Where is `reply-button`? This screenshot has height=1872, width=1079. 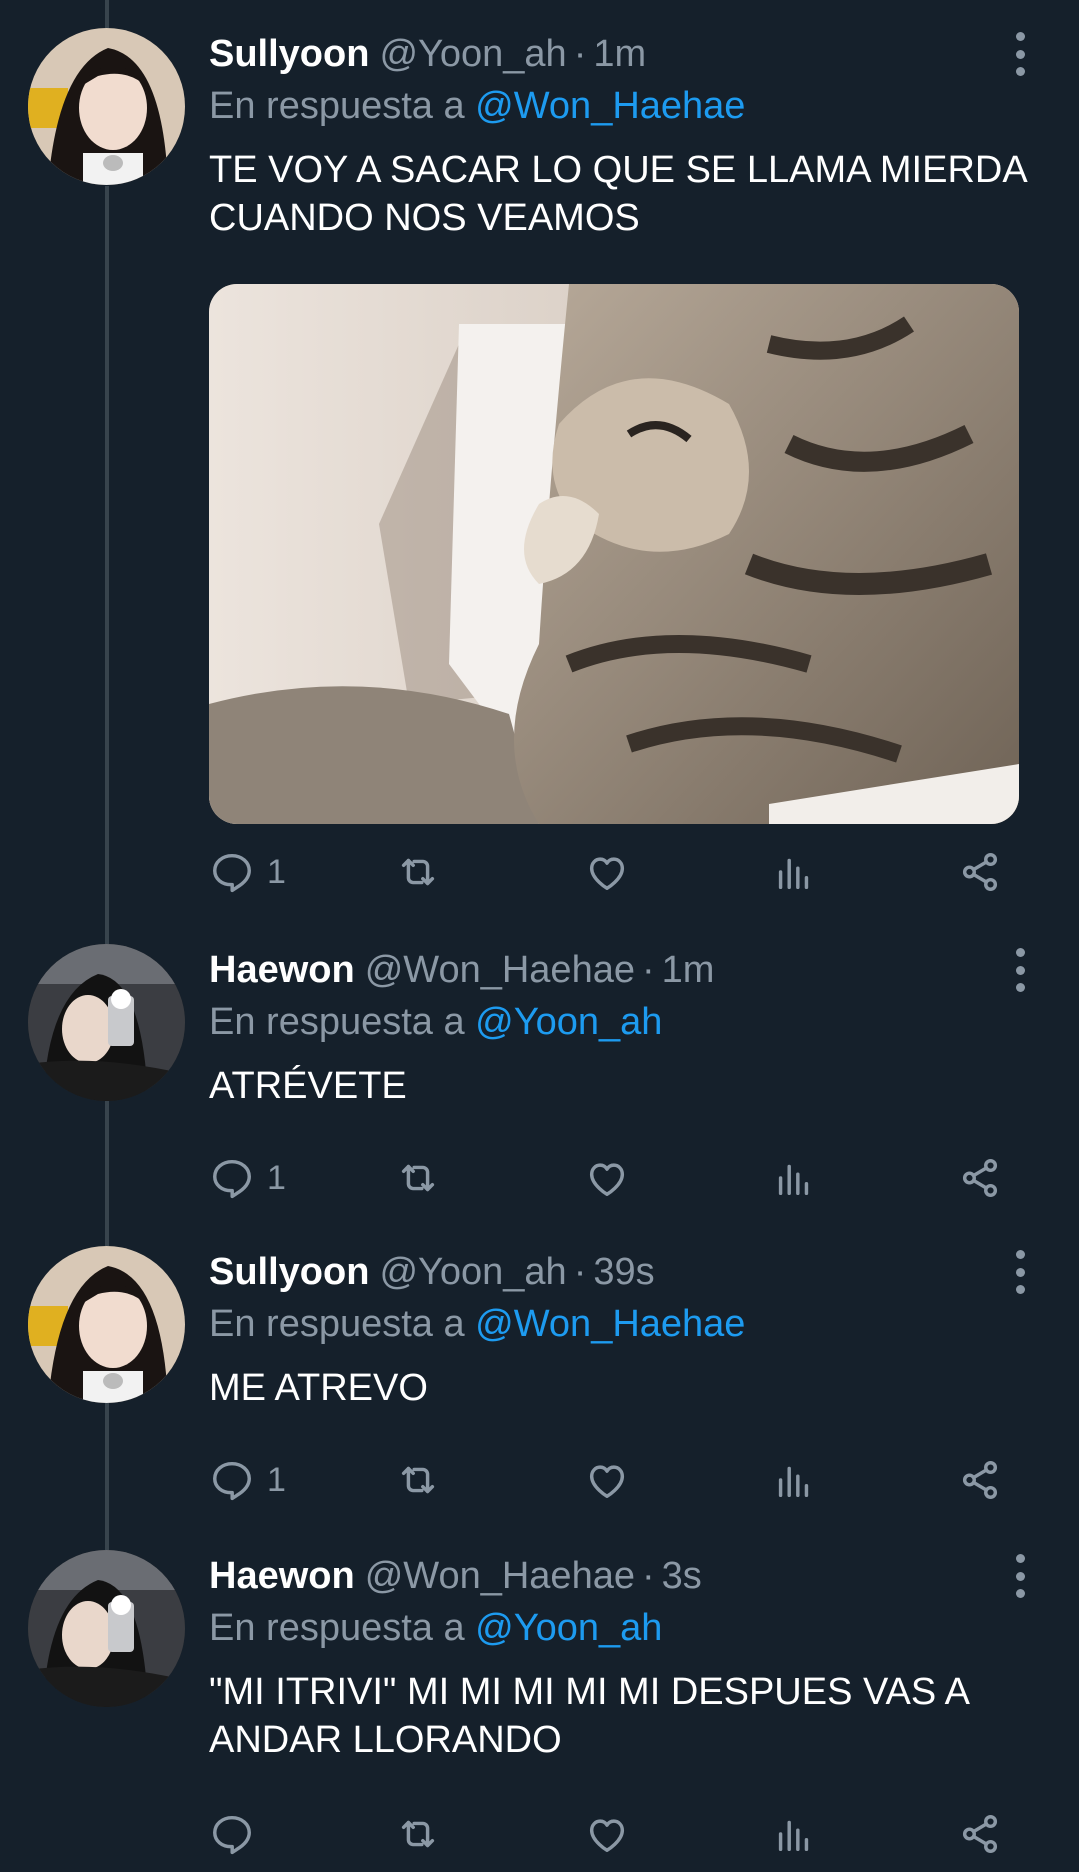
reply-button is located at coordinates (238, 1834).